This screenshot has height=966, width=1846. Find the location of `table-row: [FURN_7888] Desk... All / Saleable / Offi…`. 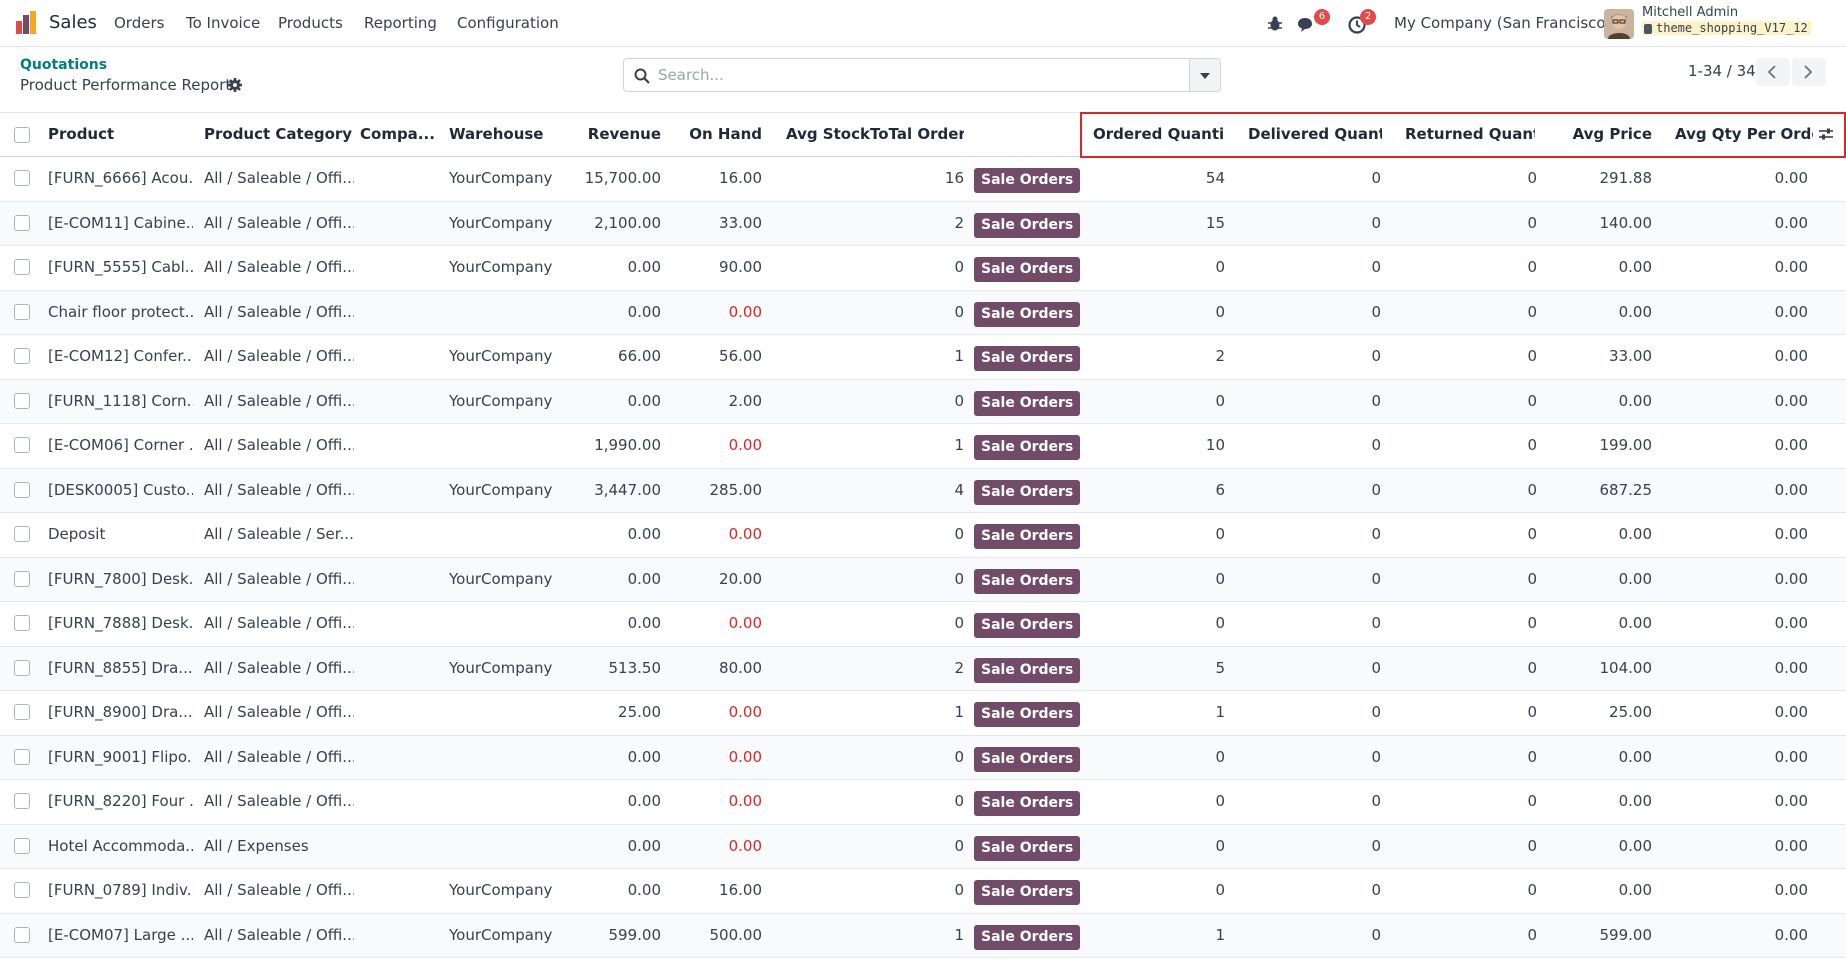

table-row: [FURN_7888] Desk... All / Saleable / Offi… is located at coordinates (923, 624).